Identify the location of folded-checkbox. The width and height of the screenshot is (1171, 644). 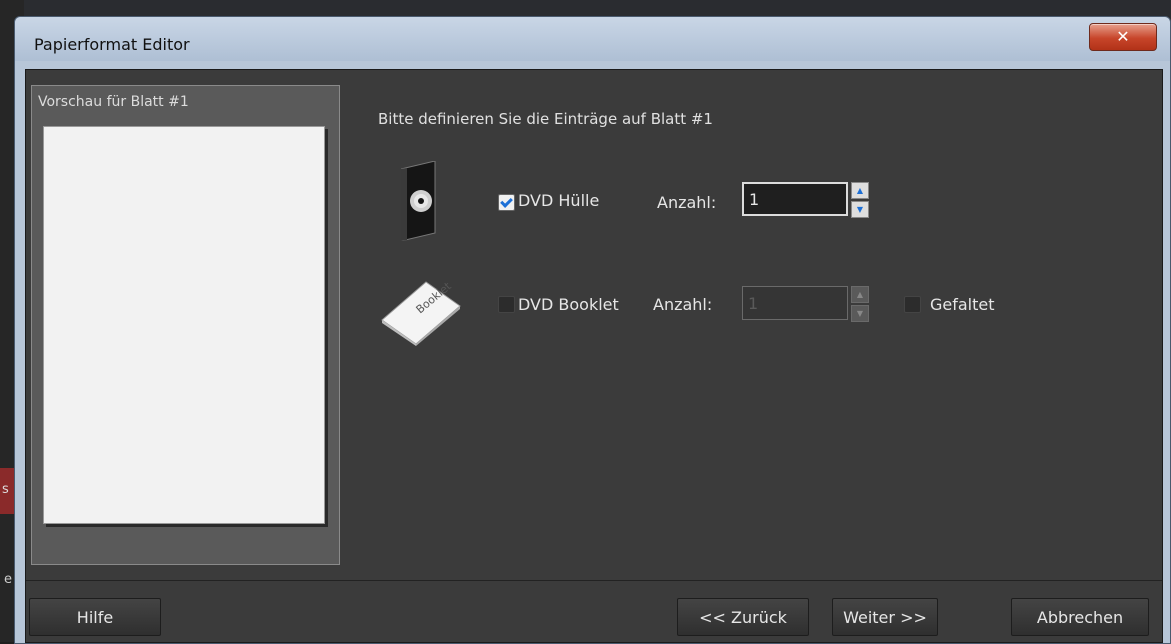
(912, 304).